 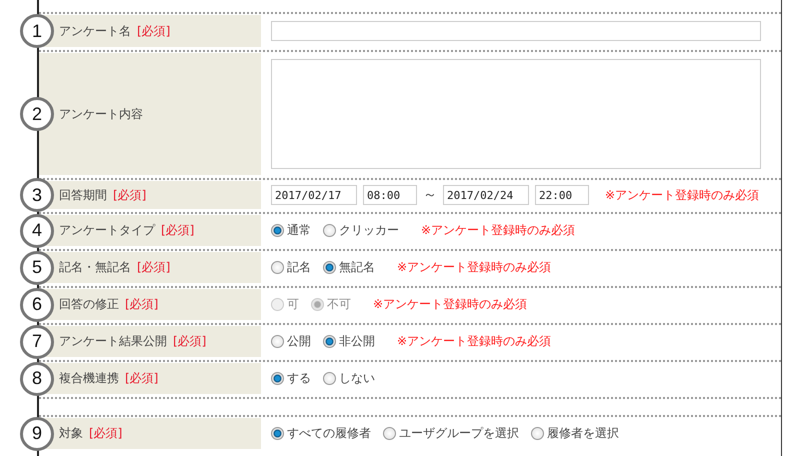 What do you see at coordinates (83, 195) in the screenshot?
I see `field-label: 回答期間` at bounding box center [83, 195].